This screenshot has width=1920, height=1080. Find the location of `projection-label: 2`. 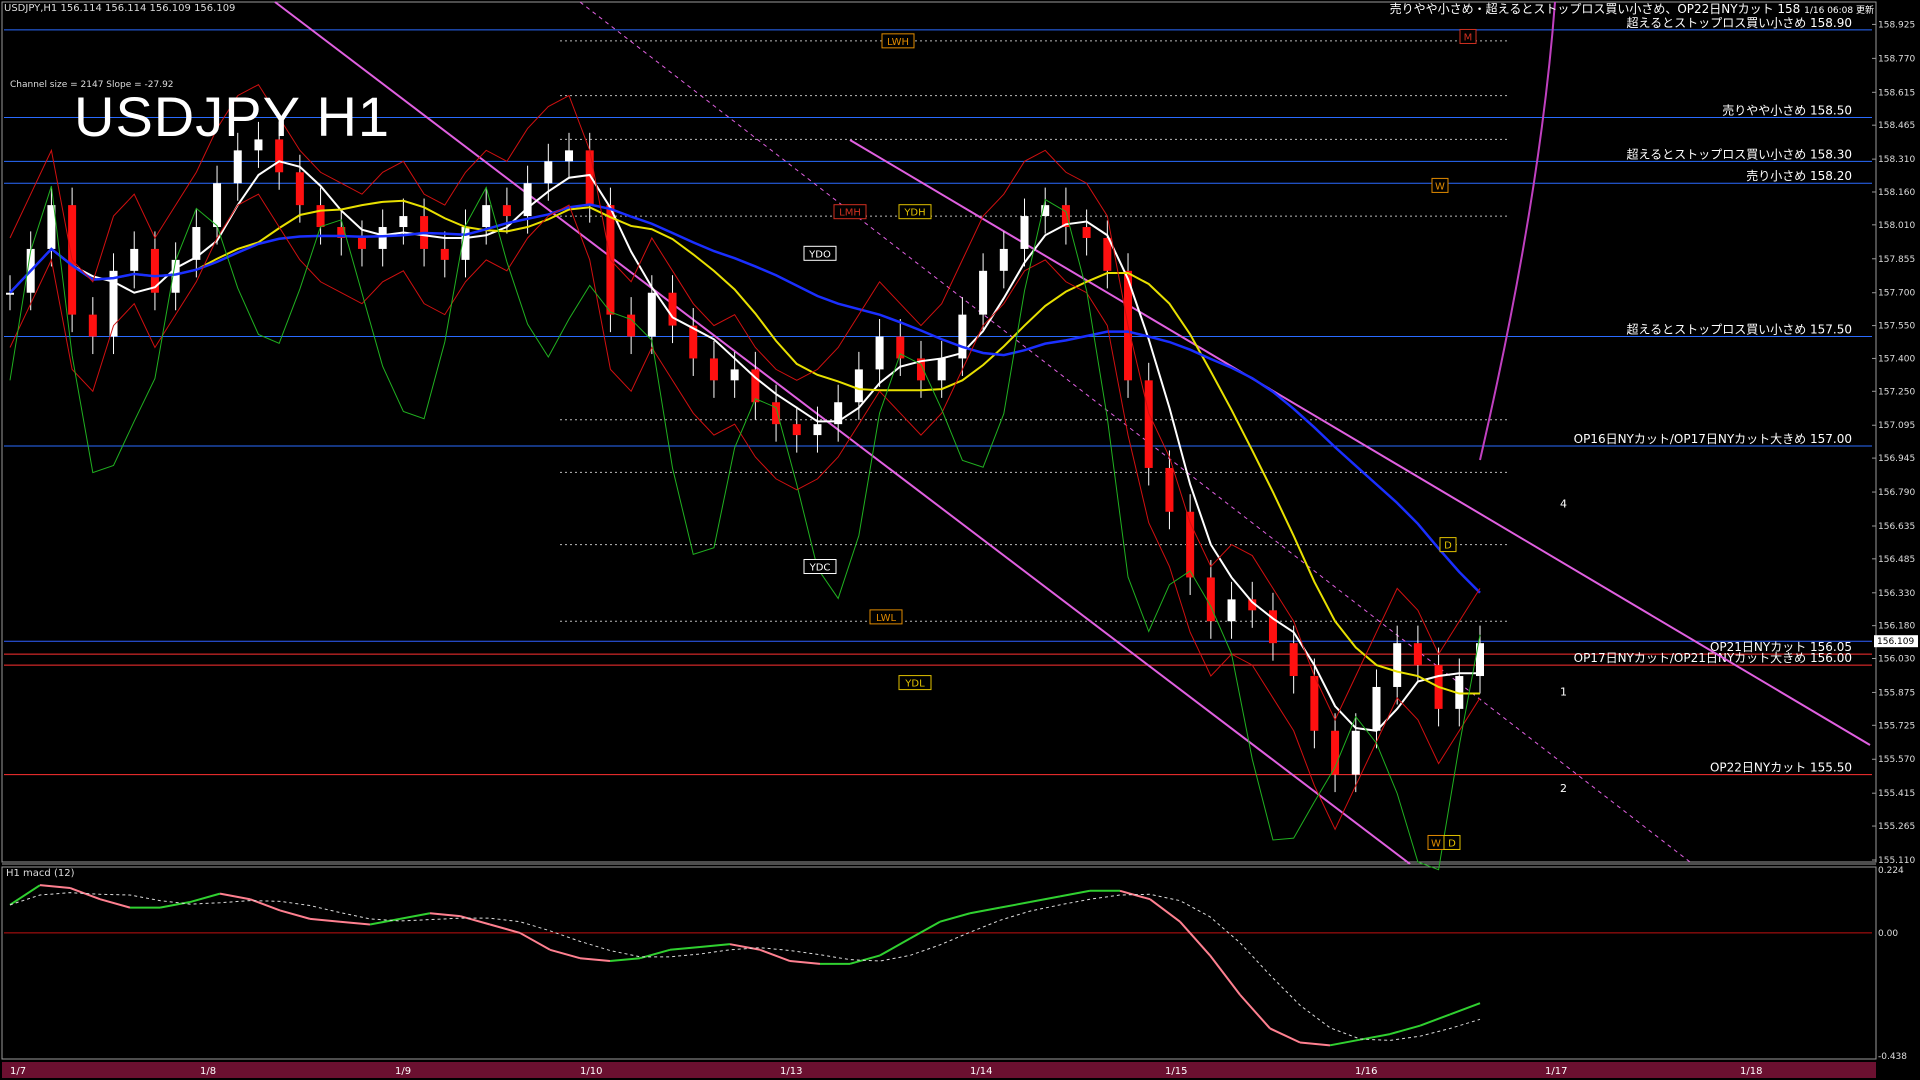

projection-label: 2 is located at coordinates (1563, 788).